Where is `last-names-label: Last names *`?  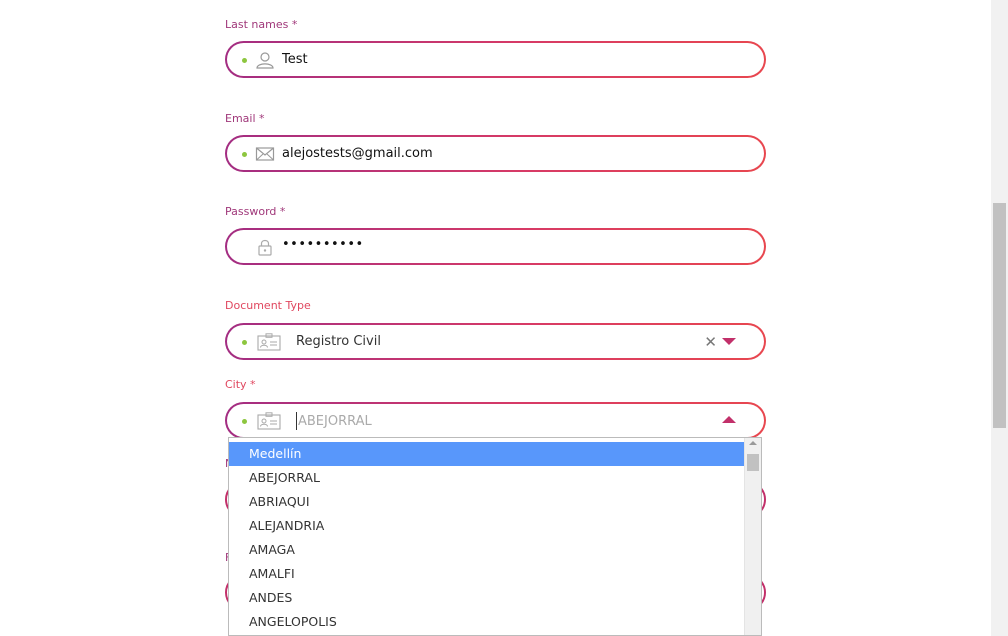
last-names-label: Last names * is located at coordinates (261, 24).